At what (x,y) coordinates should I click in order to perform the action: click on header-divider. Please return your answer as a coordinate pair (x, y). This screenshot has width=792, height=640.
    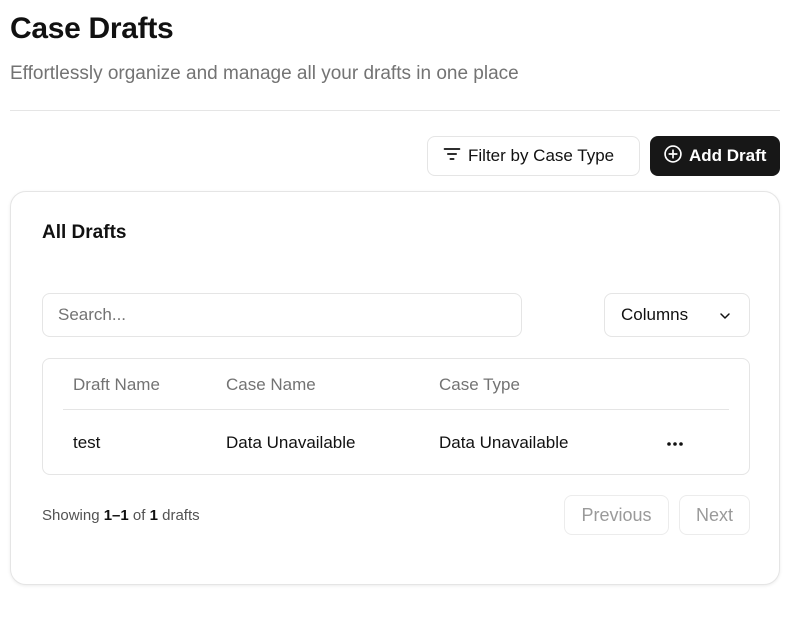
    Looking at the image, I should click on (395, 110).